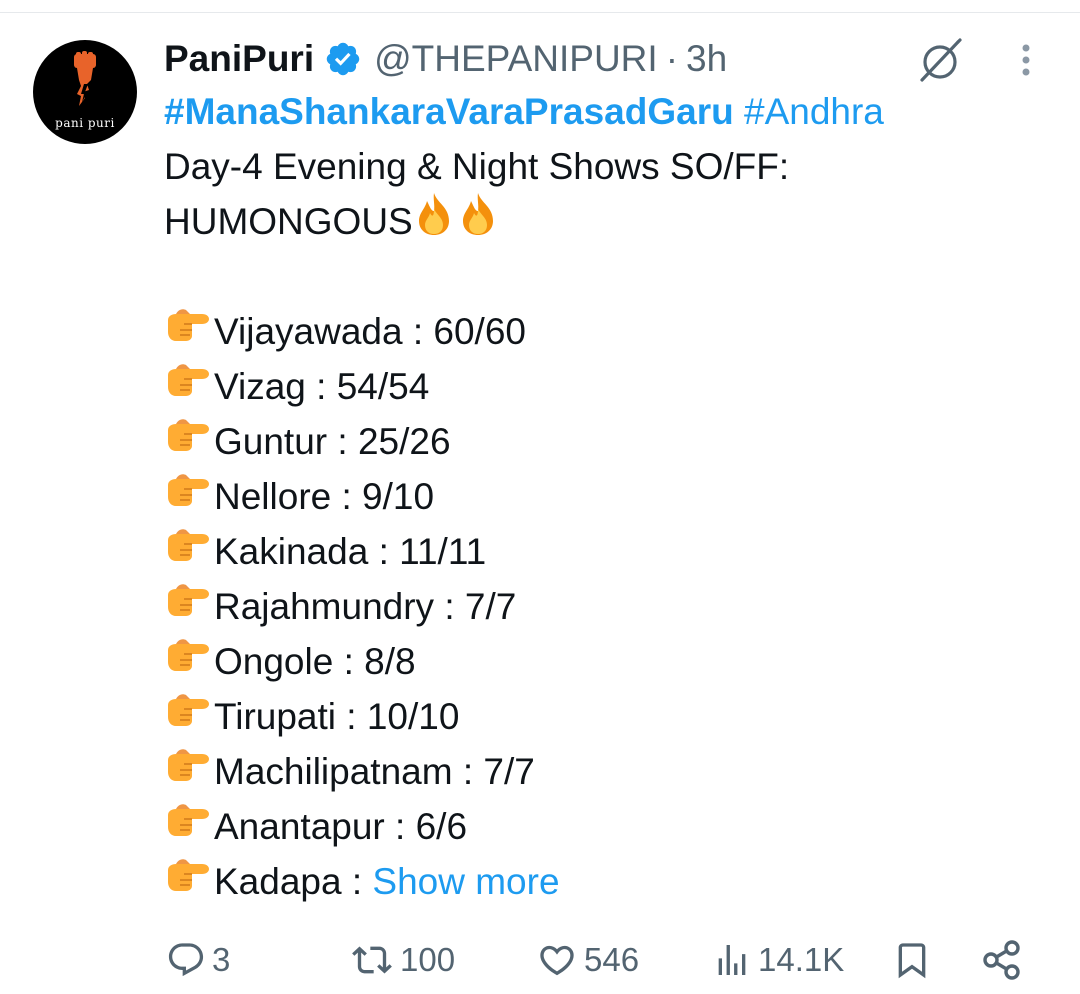  I want to click on city-text: Nellore : 9/10, so click(324, 496).